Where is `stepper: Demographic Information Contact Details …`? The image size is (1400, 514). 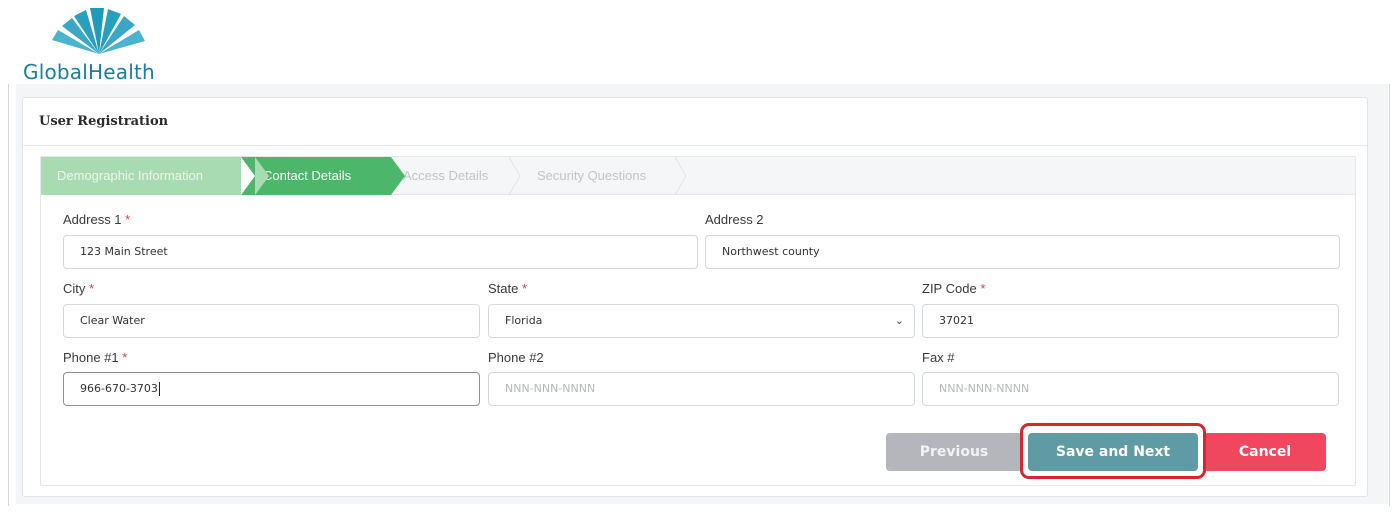 stepper: Demographic Information Contact Details … is located at coordinates (698, 176).